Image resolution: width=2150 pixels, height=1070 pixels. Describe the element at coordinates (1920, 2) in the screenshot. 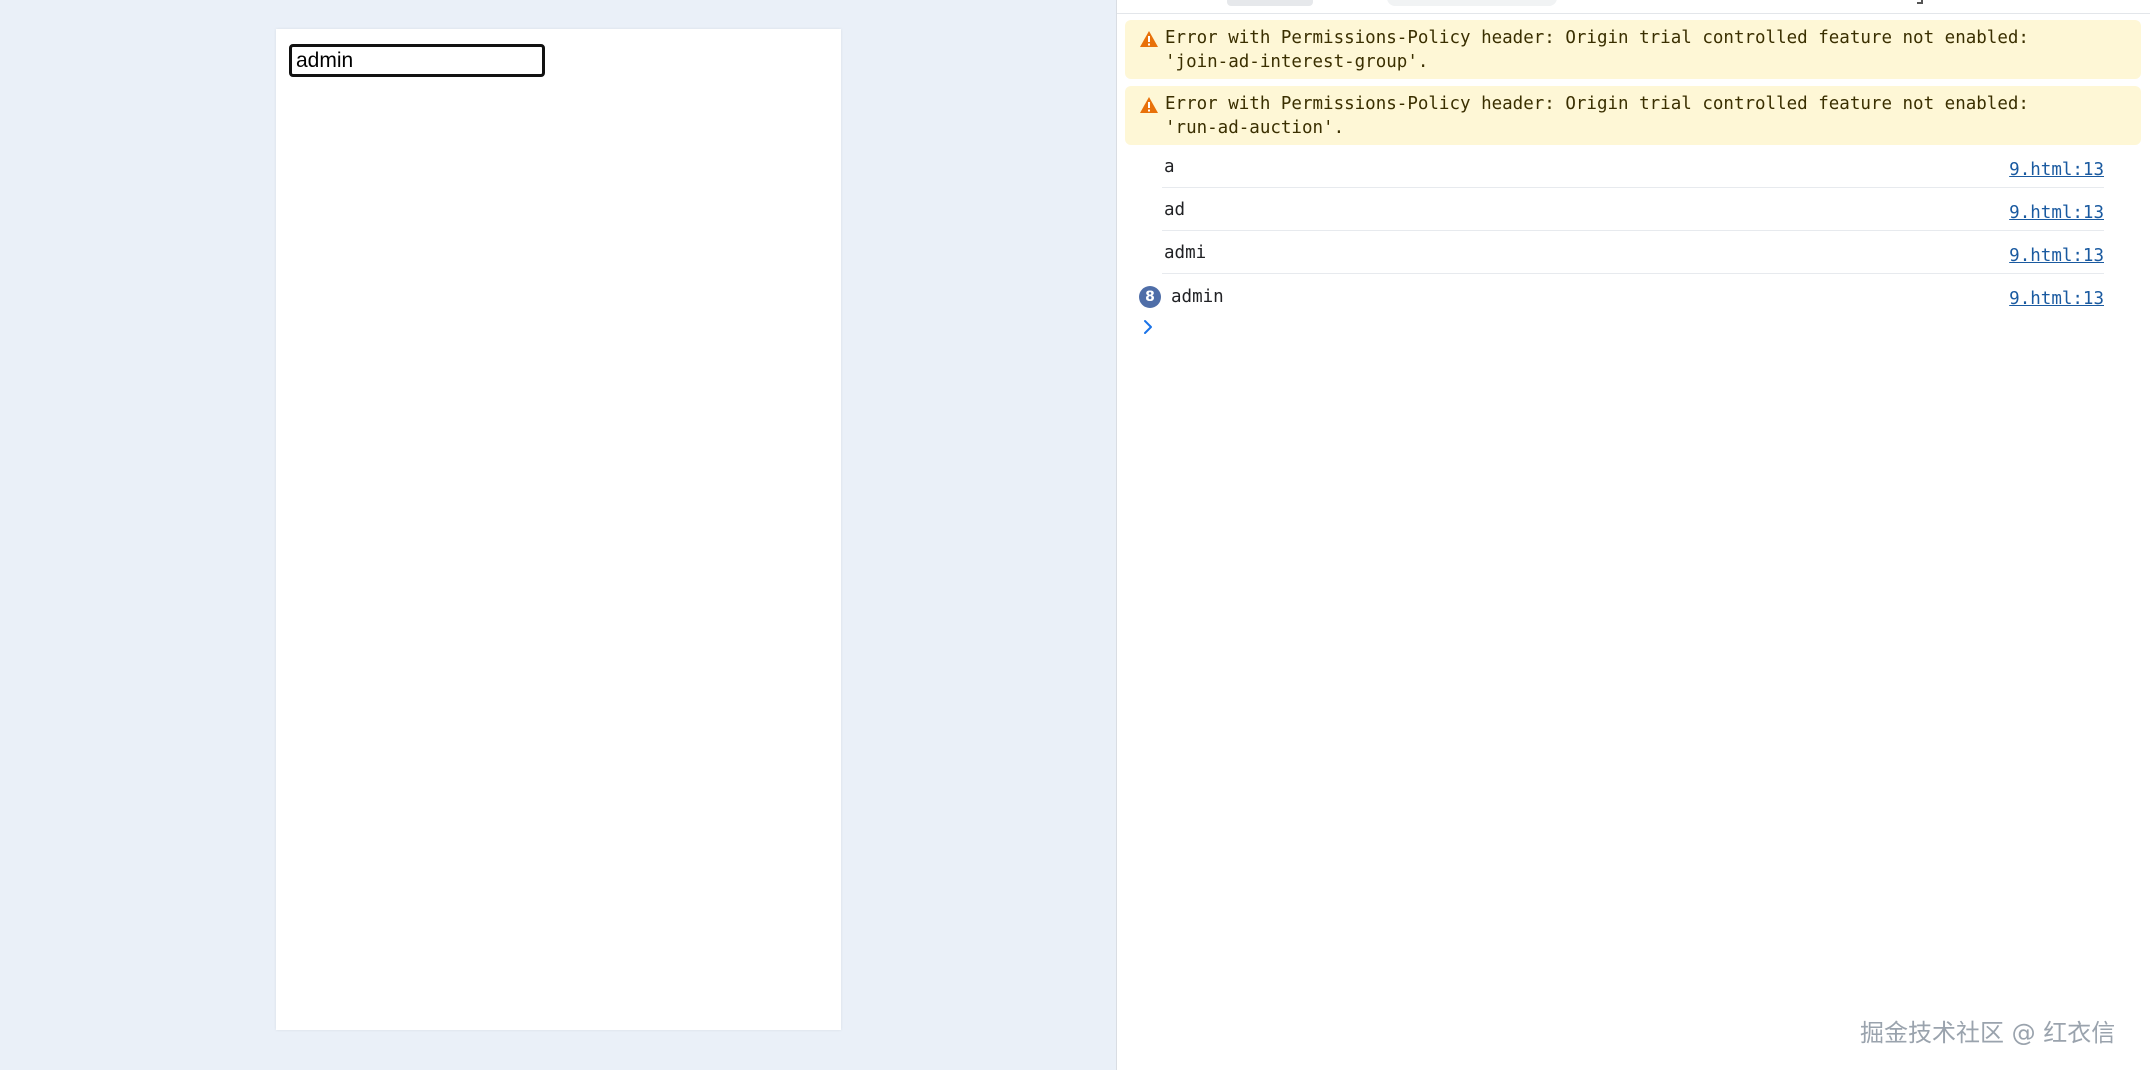

I see `toolbar-icon` at that location.